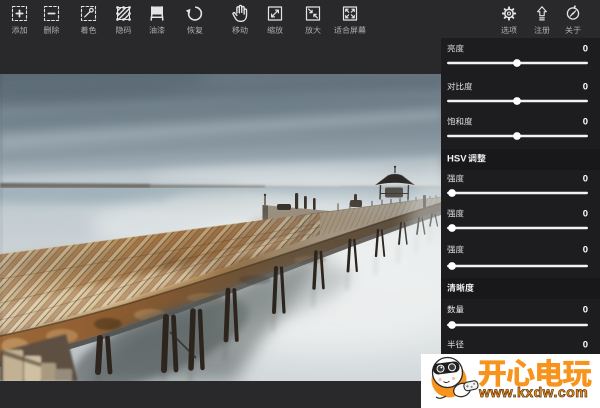 The image size is (600, 408). Describe the element at coordinates (457, 159) in the screenshot. I see `svg-text: HSV` at that location.